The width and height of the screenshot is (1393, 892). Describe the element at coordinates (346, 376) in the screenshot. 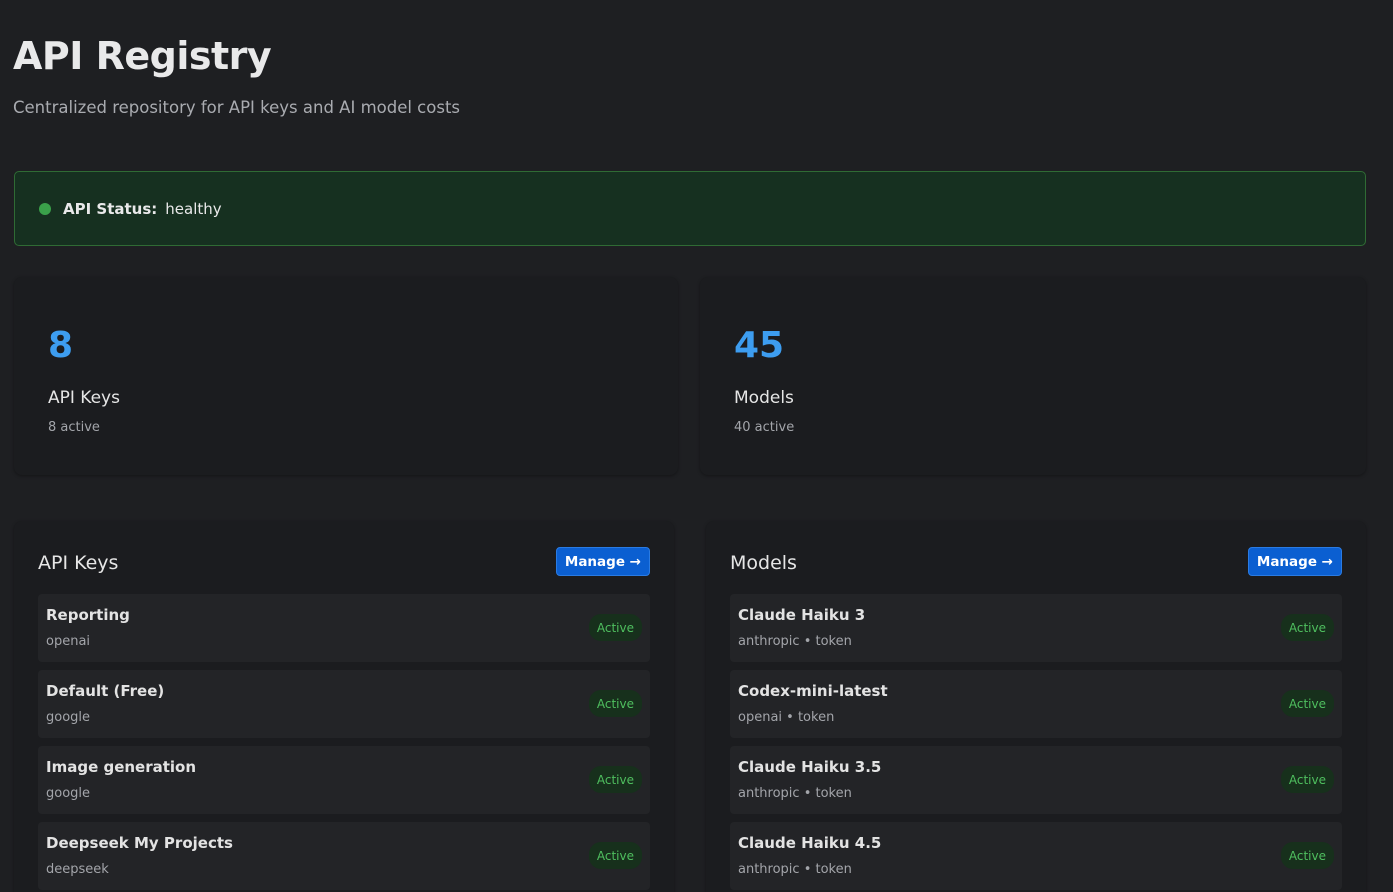

I see `api-keys-stat-card: 8 API Keys 8 active` at that location.